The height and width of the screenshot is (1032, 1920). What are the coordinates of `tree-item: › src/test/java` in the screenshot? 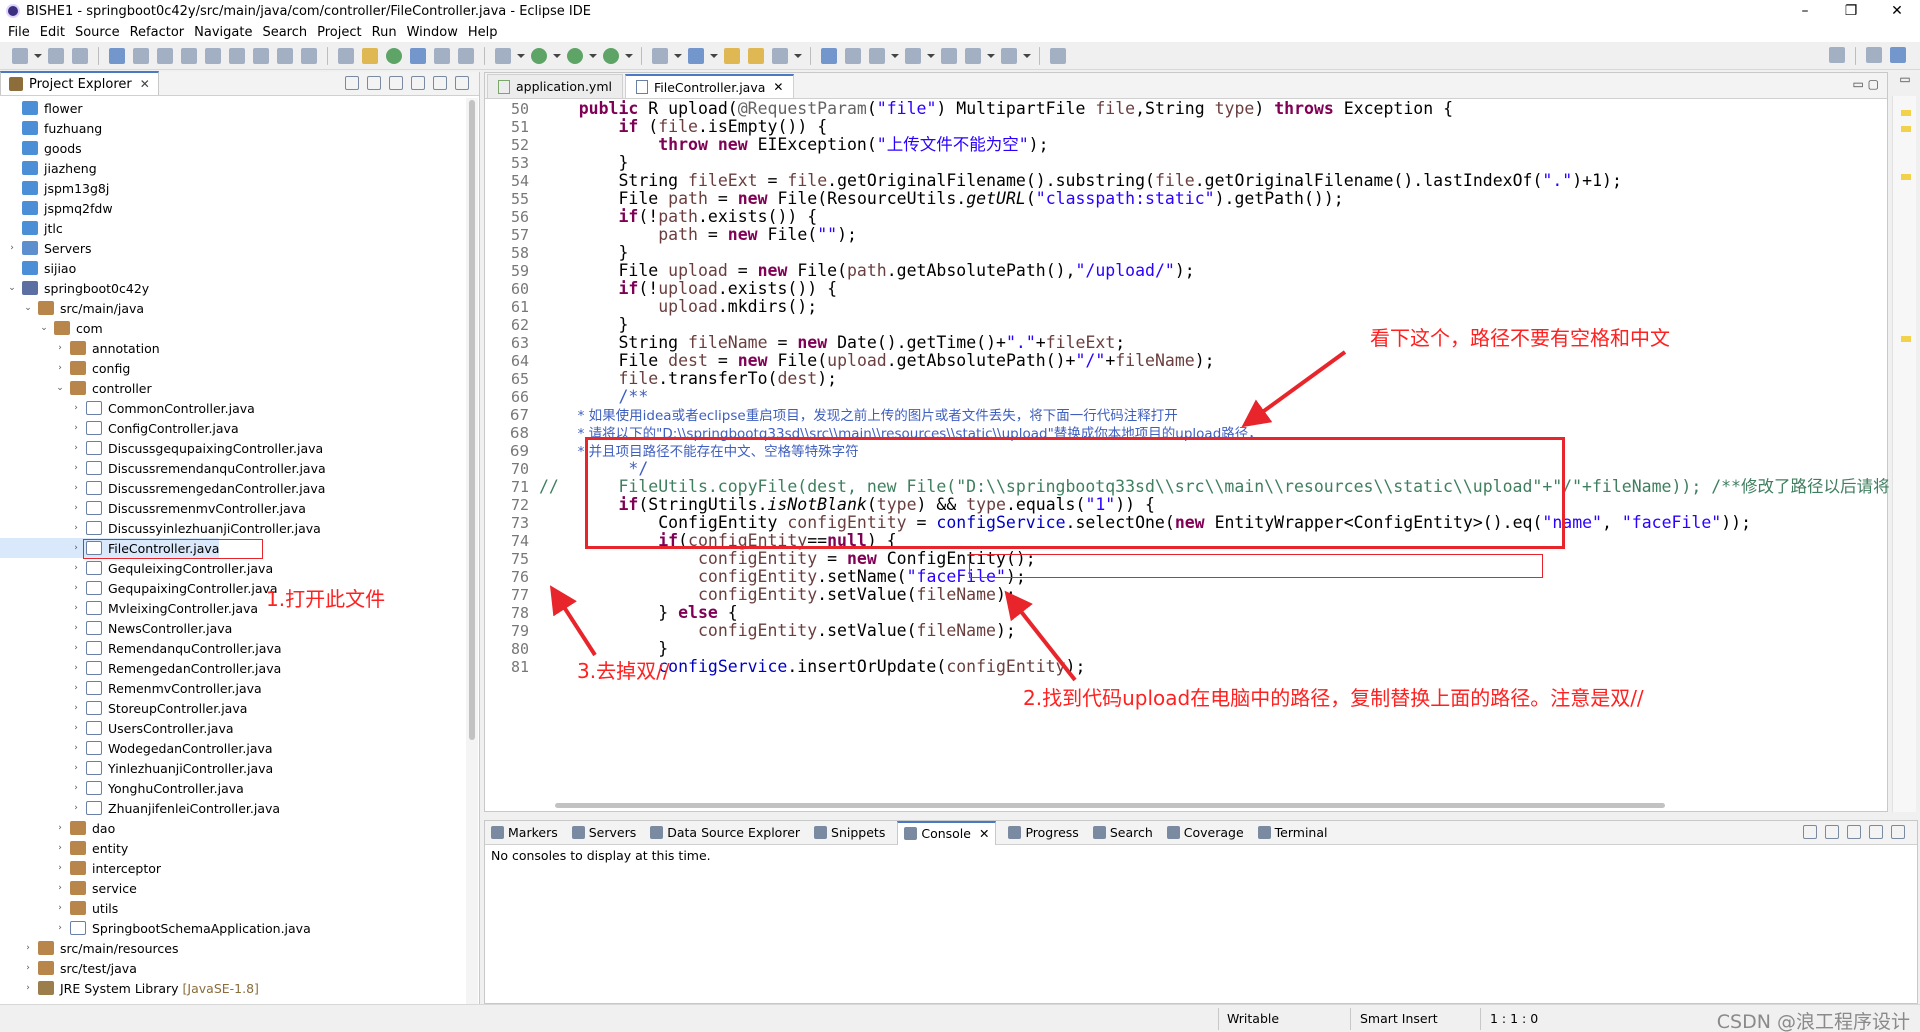 It's located at (68, 968).